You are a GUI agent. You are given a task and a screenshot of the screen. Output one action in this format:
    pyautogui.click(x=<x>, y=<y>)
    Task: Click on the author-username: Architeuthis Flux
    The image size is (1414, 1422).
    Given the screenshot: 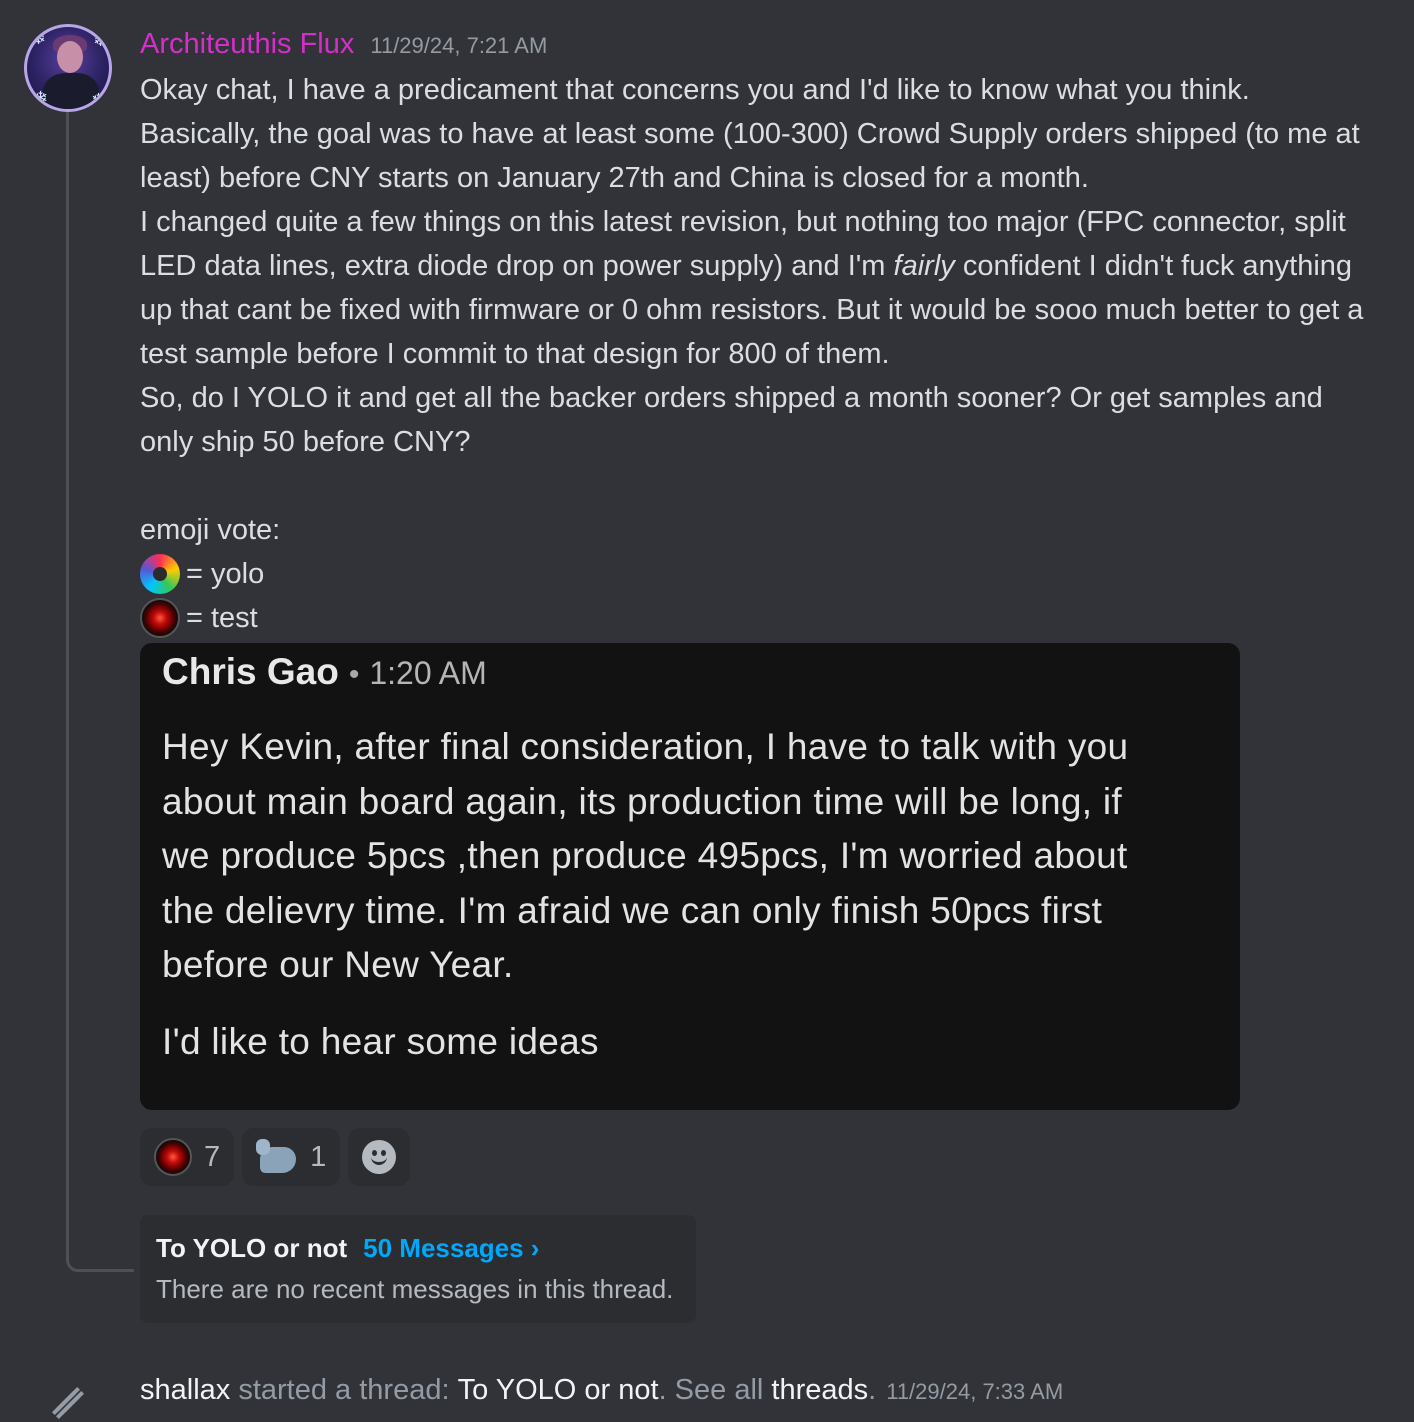 What is the action you would take?
    pyautogui.click(x=247, y=44)
    